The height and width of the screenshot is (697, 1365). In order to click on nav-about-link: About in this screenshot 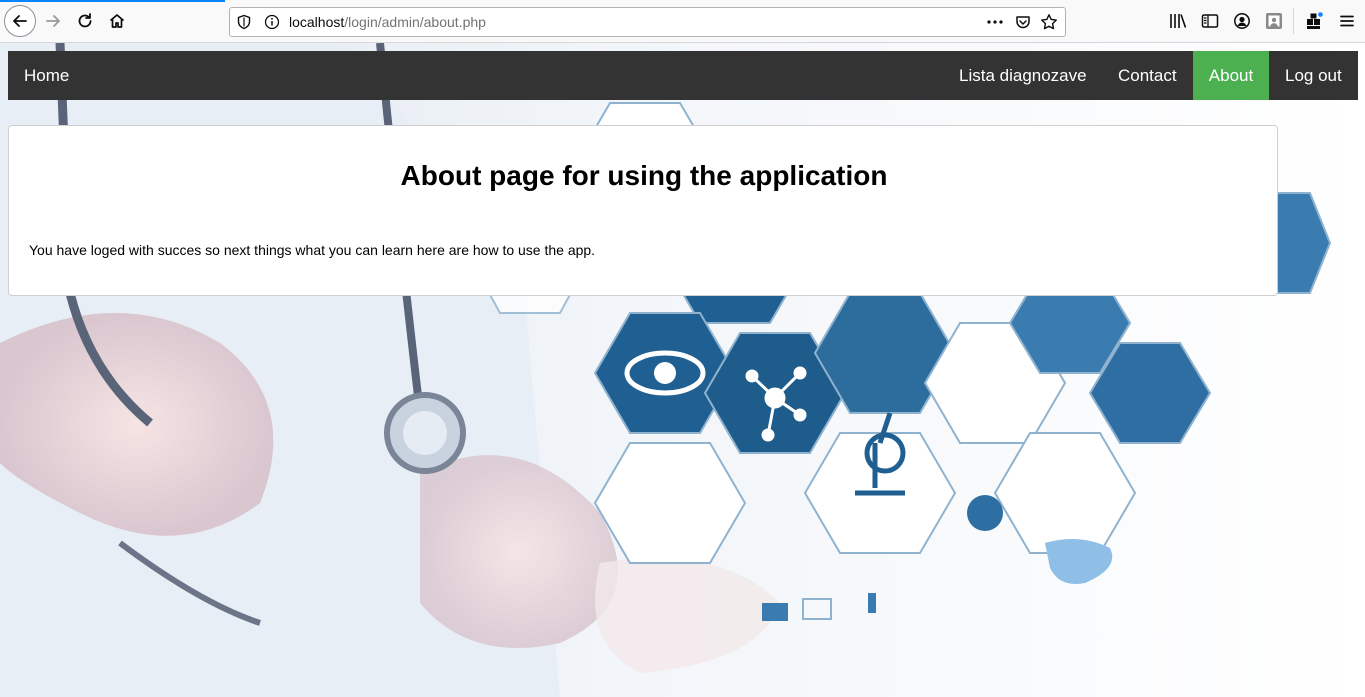, I will do `click(1231, 75)`.